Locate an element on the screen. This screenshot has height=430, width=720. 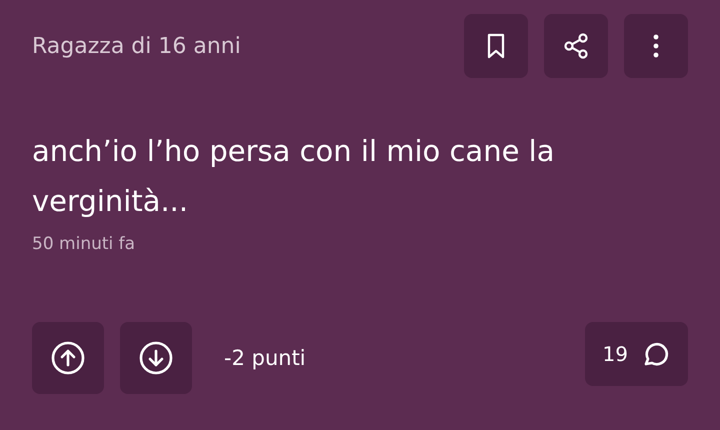
score-label: -2 punti is located at coordinates (265, 358).